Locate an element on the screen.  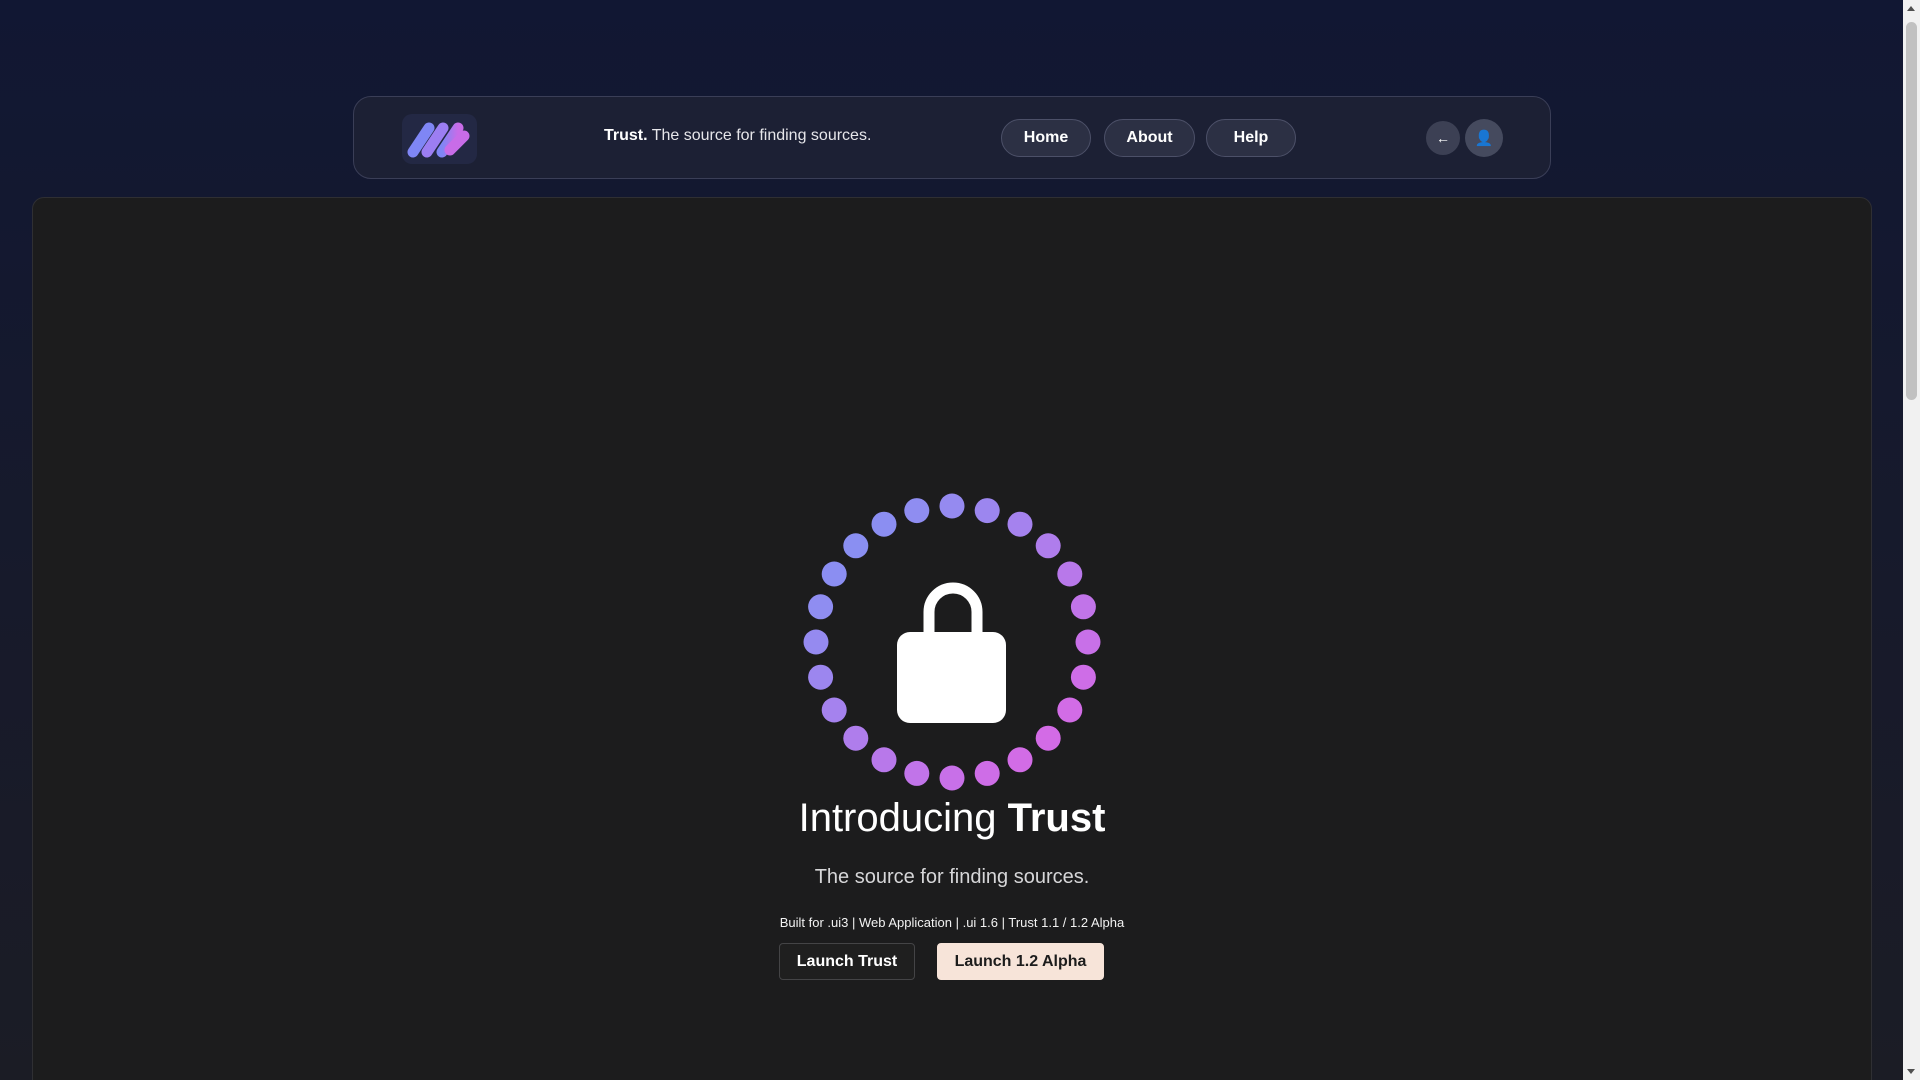
left-arrow-icon: ← is located at coordinates (1443, 138).